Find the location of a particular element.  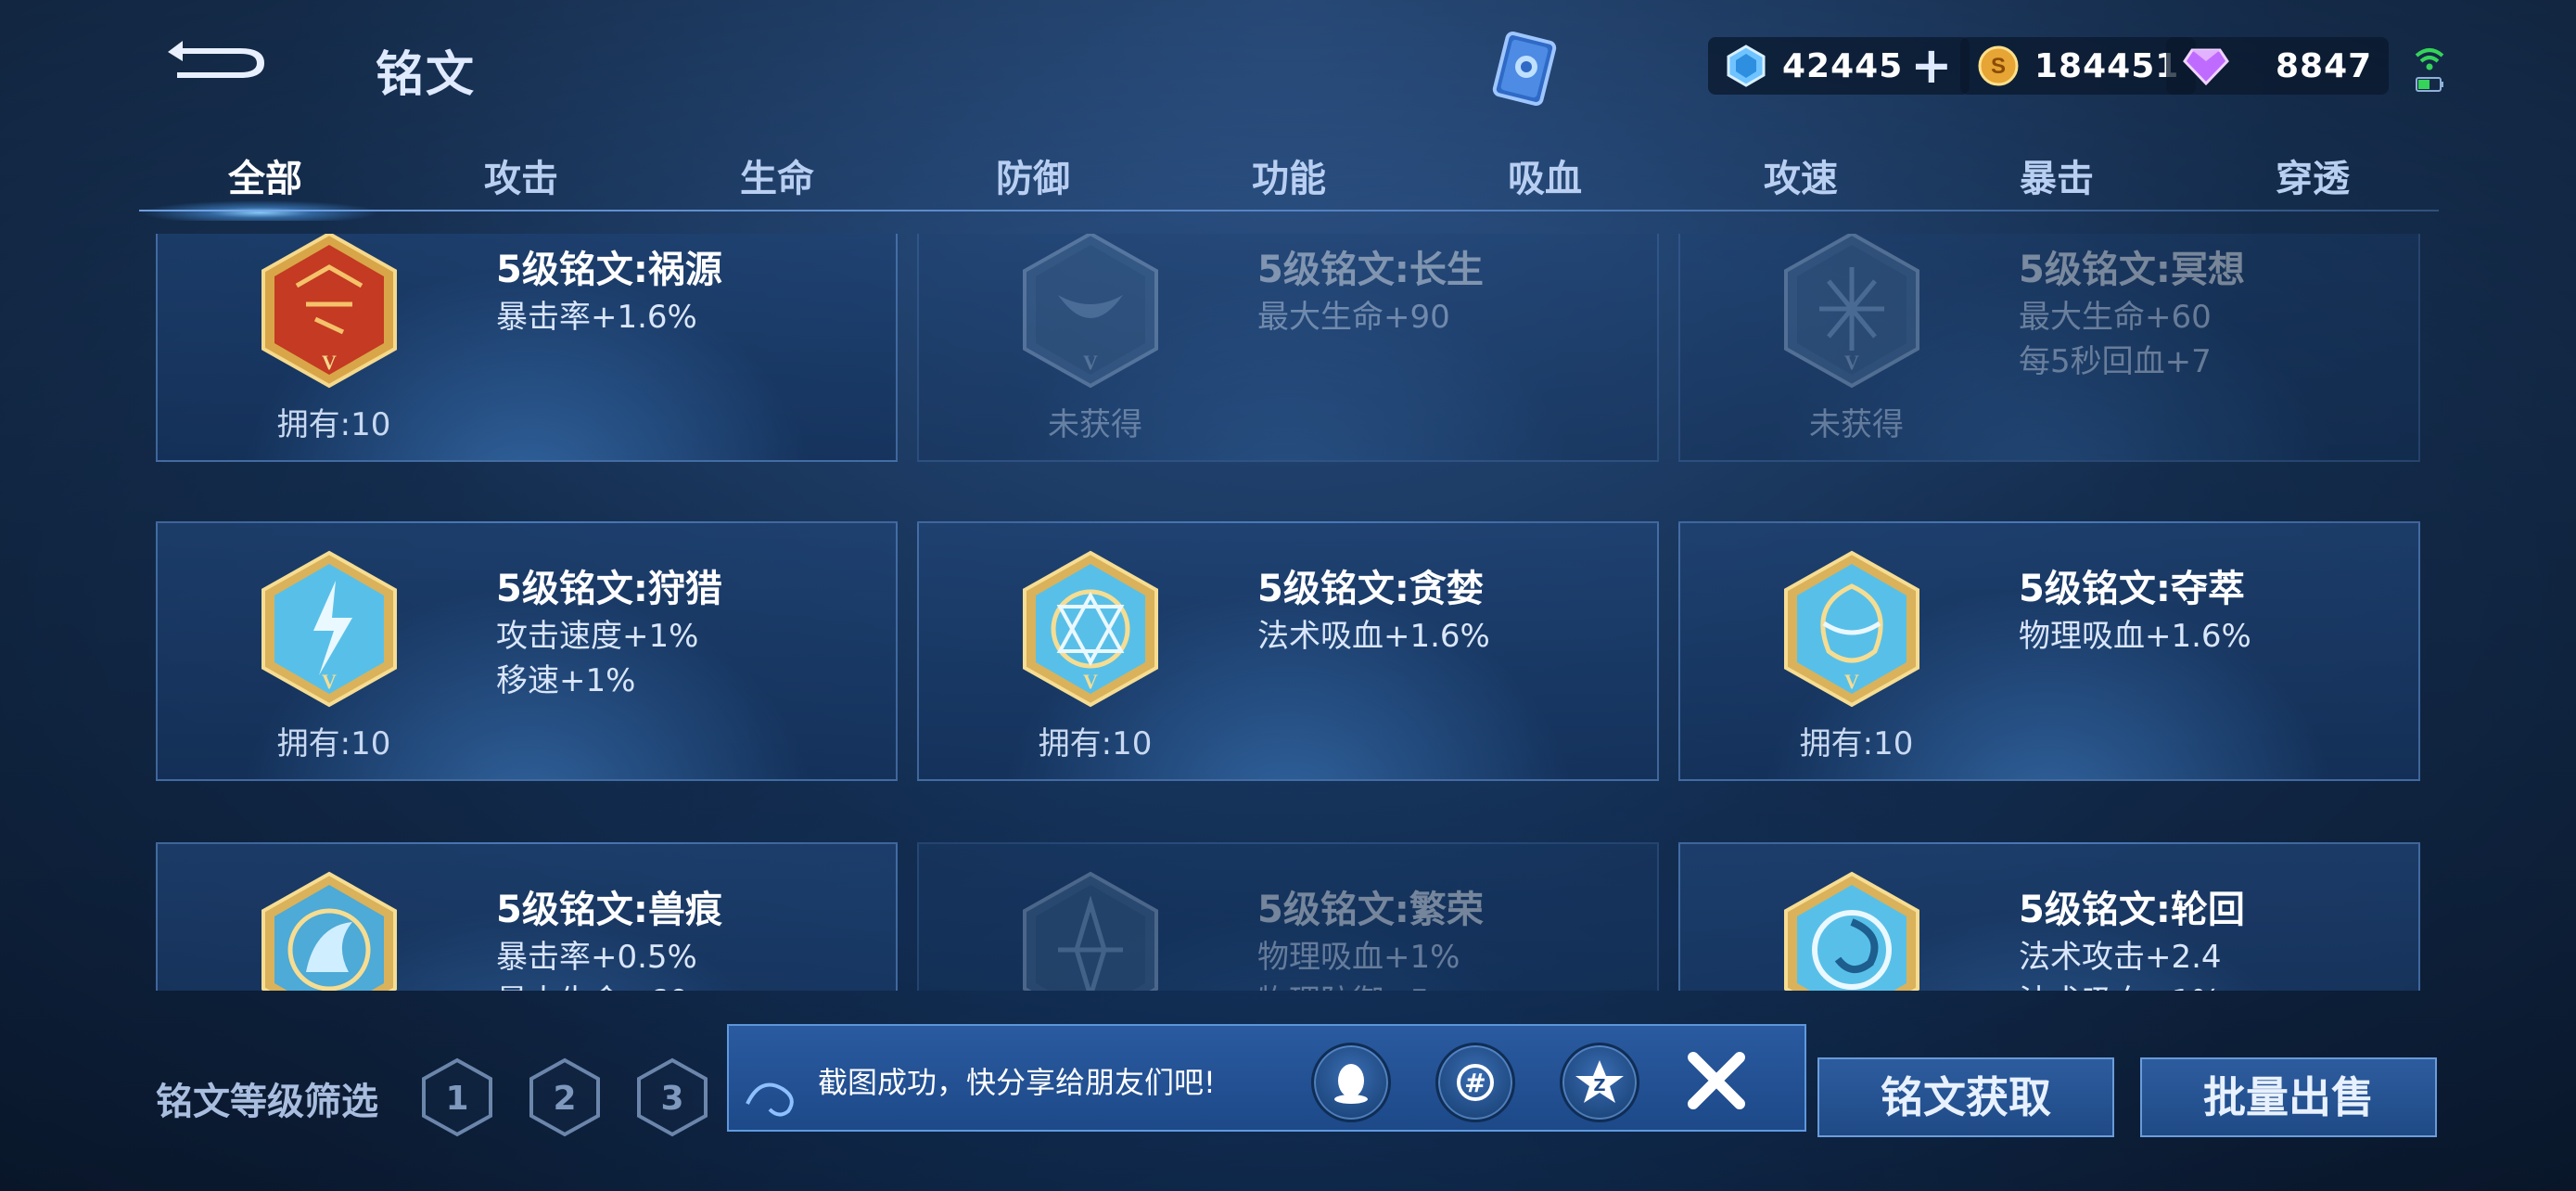

rune-card: 5级铭文:轮回 法术攻击+2.4 法术吸血+1% is located at coordinates (2049, 916).